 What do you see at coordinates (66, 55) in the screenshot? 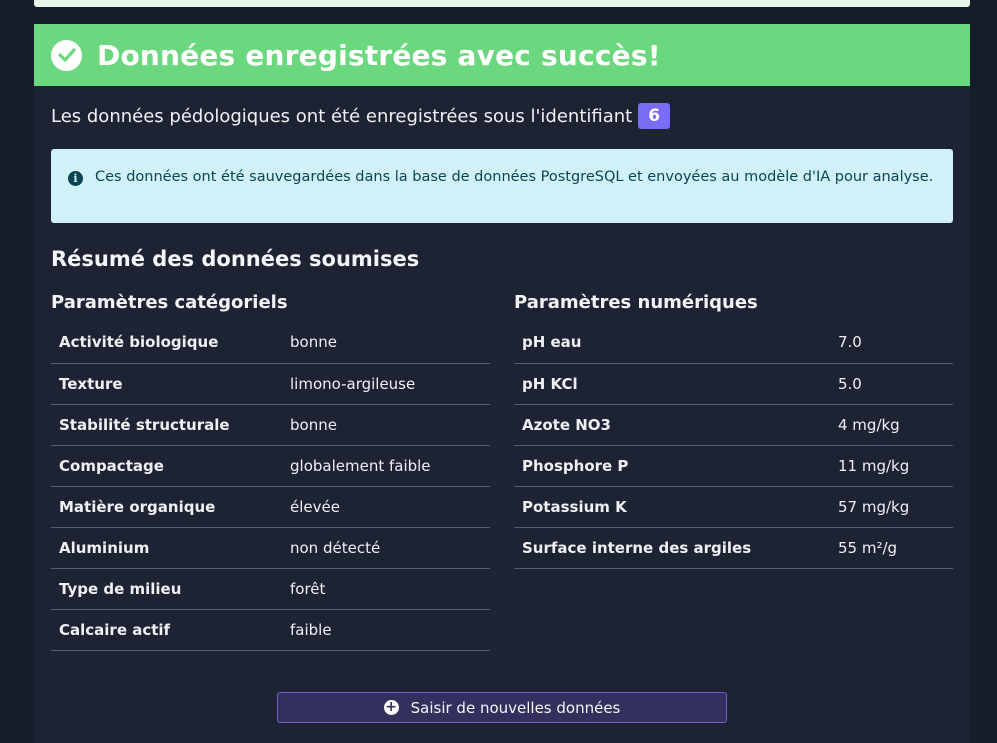
I see `check-circle-icon` at bounding box center [66, 55].